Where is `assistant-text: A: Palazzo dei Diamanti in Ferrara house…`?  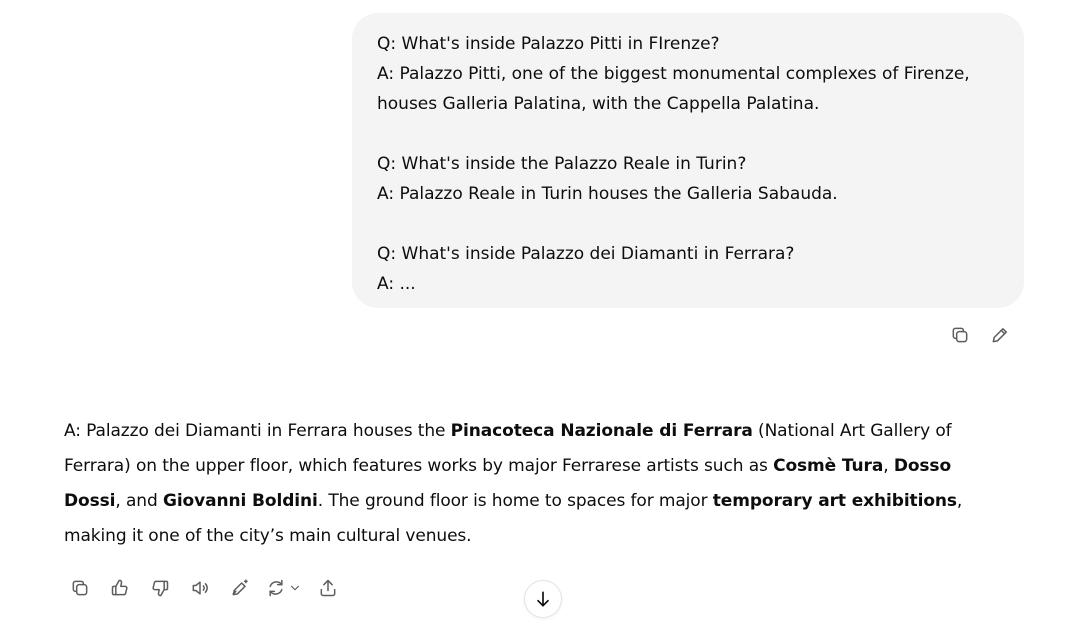 assistant-text: A: Palazzo dei Diamanti in Ferrara house… is located at coordinates (257, 431).